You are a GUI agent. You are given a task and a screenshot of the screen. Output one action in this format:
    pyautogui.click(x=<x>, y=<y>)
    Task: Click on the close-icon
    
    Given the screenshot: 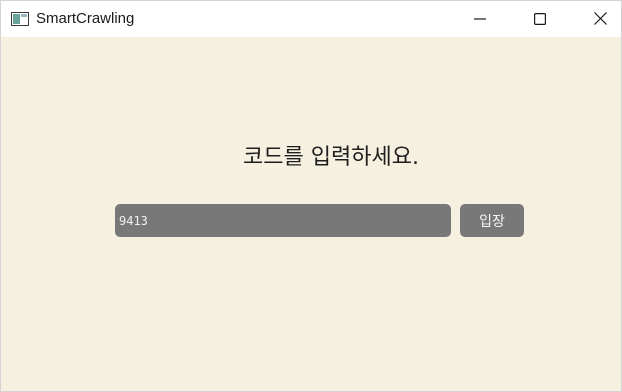 What is the action you would take?
    pyautogui.click(x=600, y=19)
    